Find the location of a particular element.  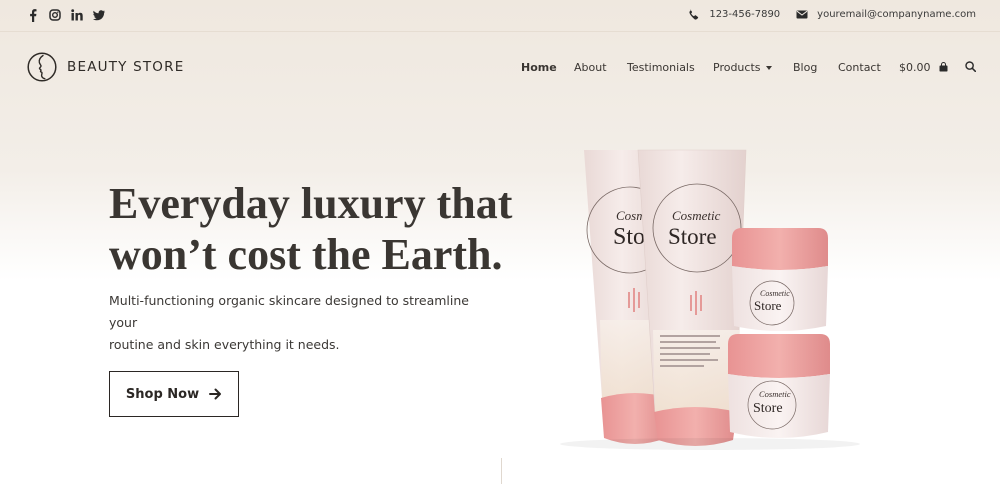

nav-products: Products is located at coordinates (742, 67).